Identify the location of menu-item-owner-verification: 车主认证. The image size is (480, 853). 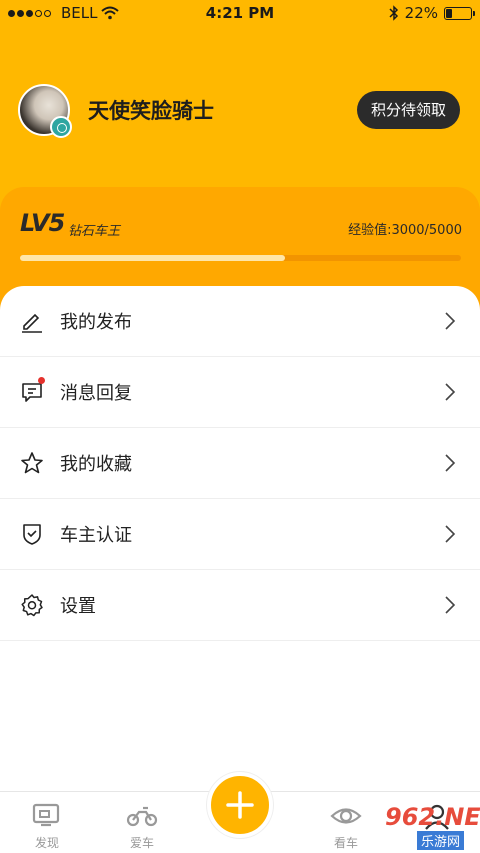
(240, 534).